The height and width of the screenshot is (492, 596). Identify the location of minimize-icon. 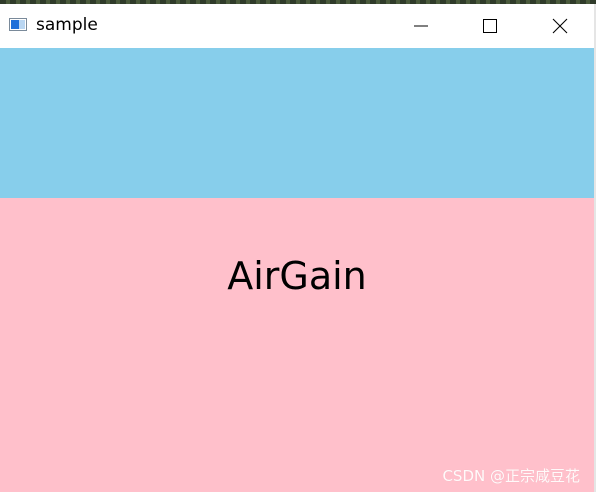
(421, 26).